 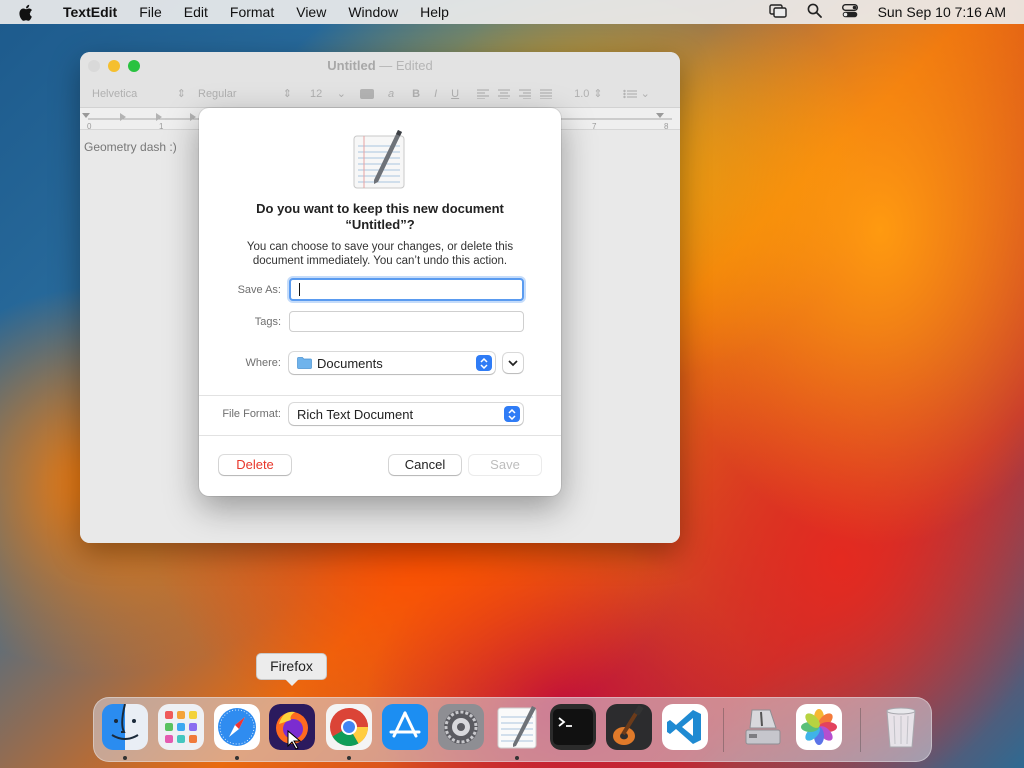 I want to click on terminal-icon, so click(x=573, y=727).